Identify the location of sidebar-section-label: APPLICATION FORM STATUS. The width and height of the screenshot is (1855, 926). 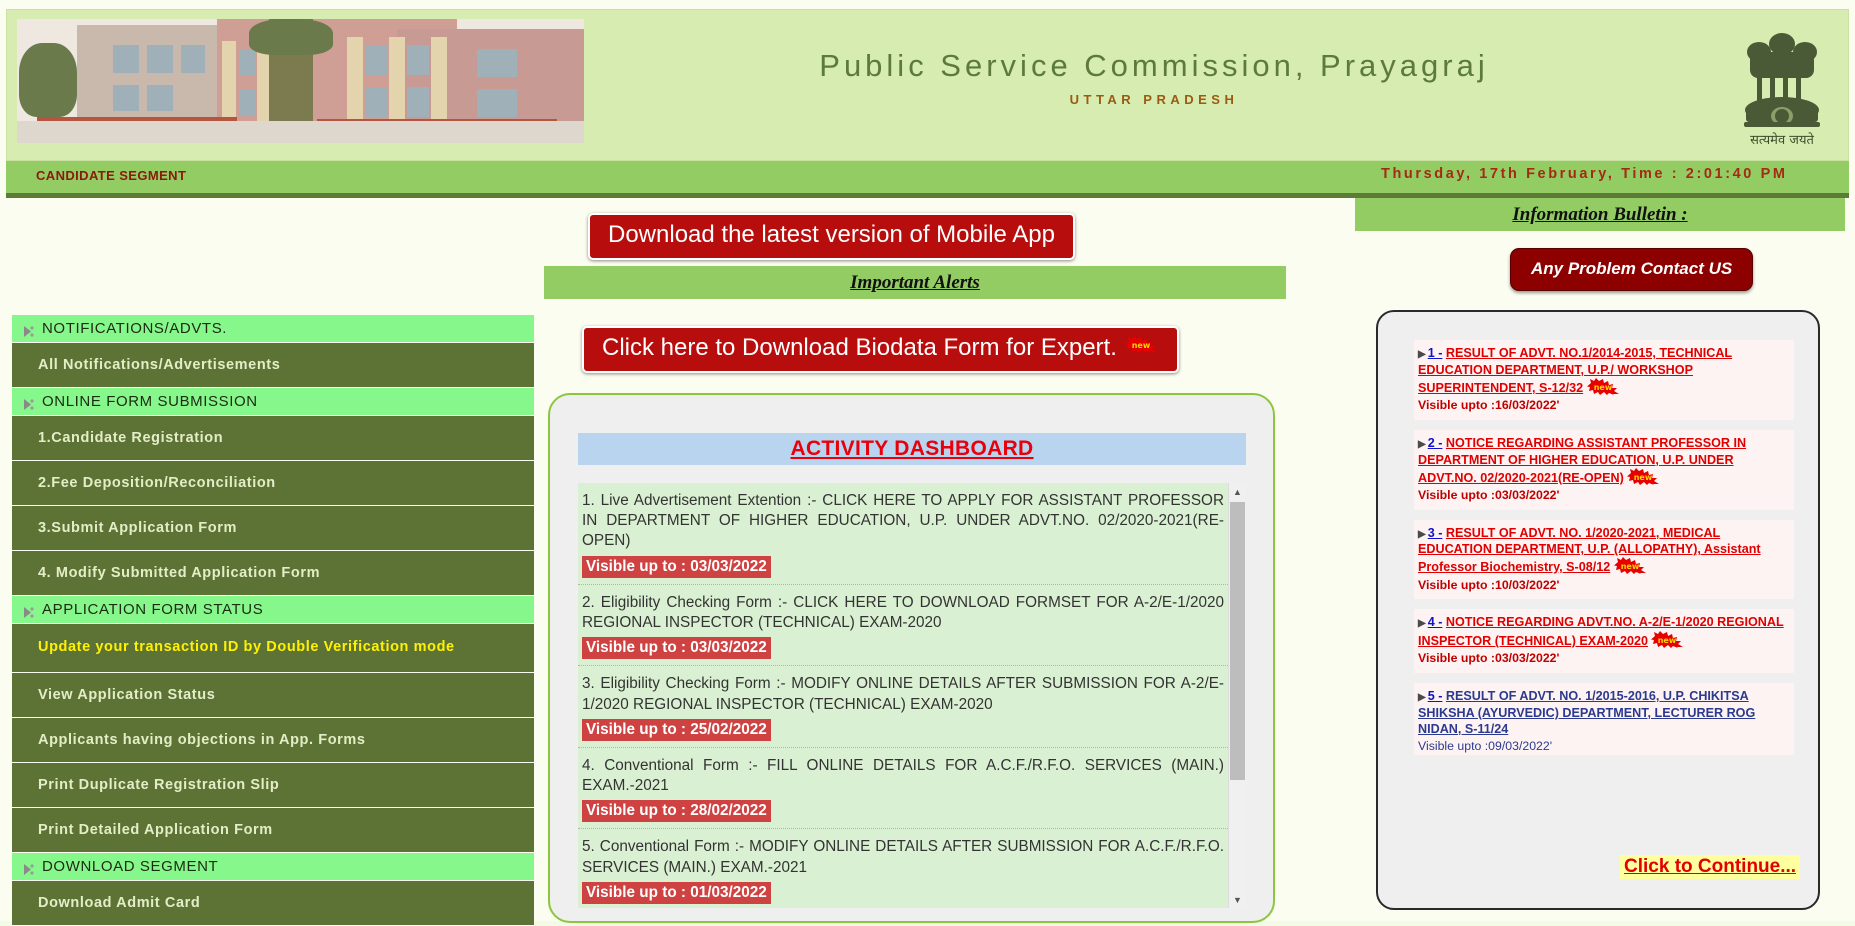
(153, 609).